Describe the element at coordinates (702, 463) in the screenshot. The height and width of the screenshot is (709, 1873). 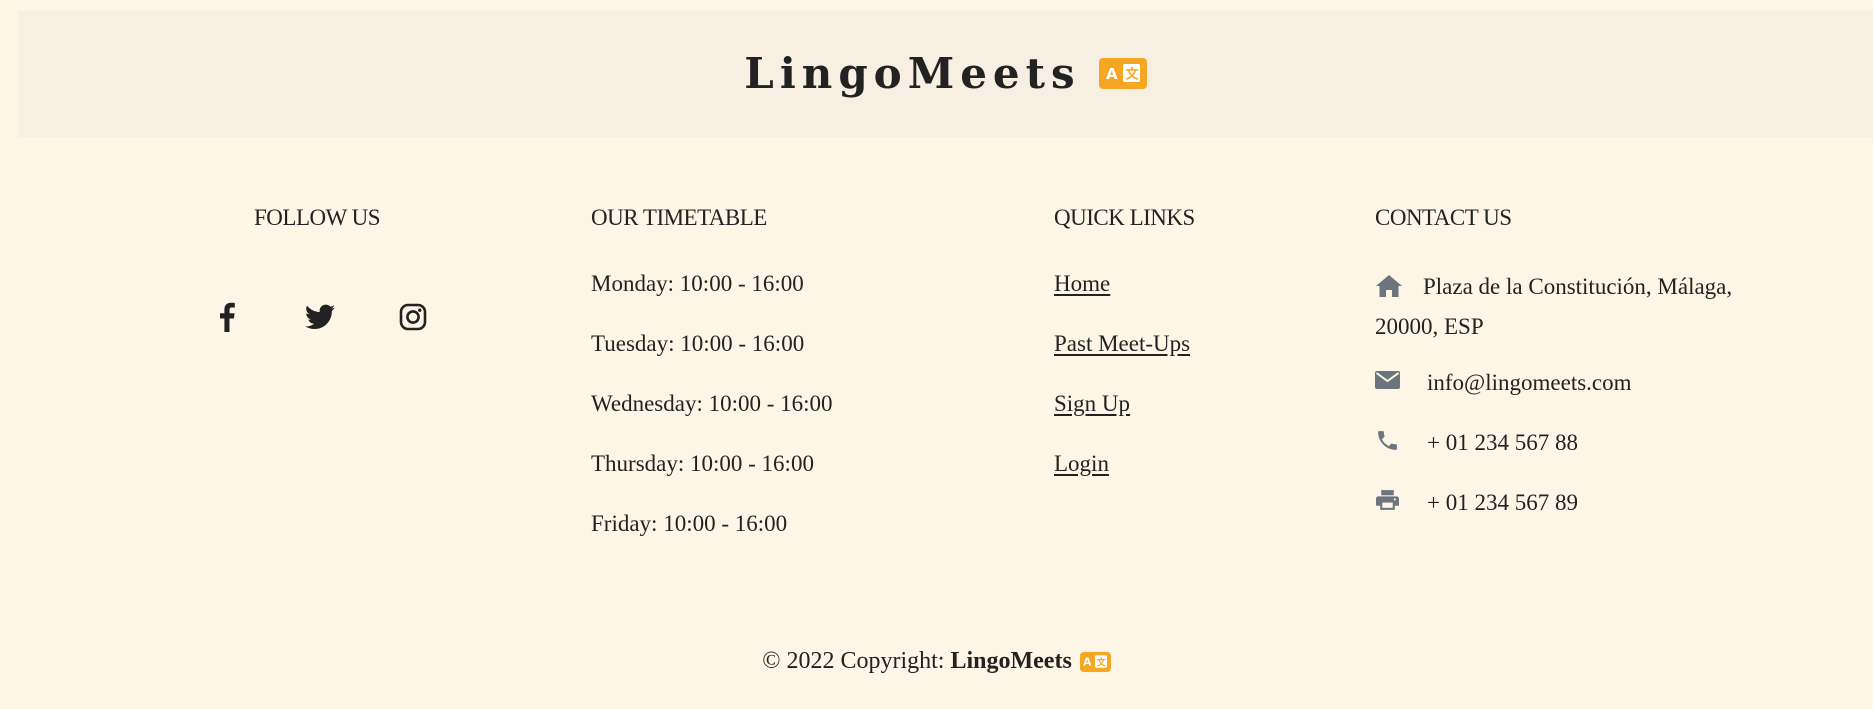
I see `timetable-row: Thursday: 10:00 - 16:00` at that location.